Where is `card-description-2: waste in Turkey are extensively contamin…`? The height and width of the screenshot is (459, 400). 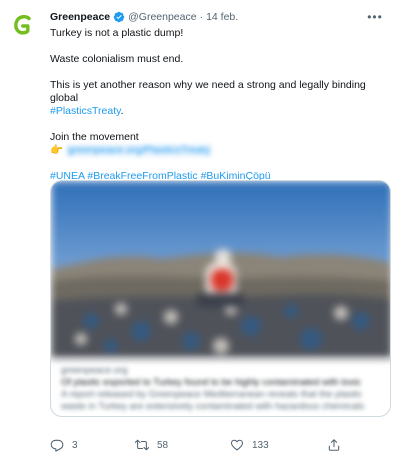 card-description-2: waste in Turkey are extensively contamin… is located at coordinates (213, 406).